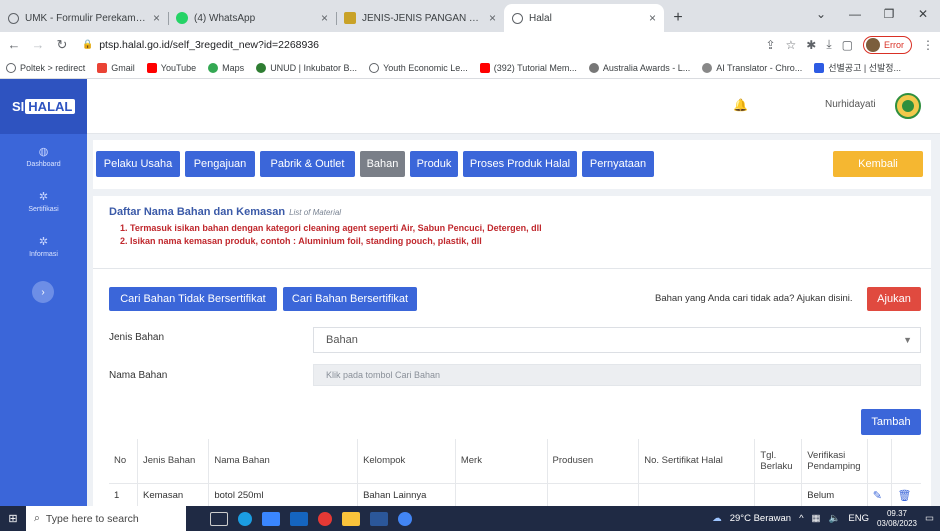 The height and width of the screenshot is (531, 940). Describe the element at coordinates (43, 201) in the screenshot. I see `sidebar-item-sertifikasi: ✲ Sertifikasi` at that location.